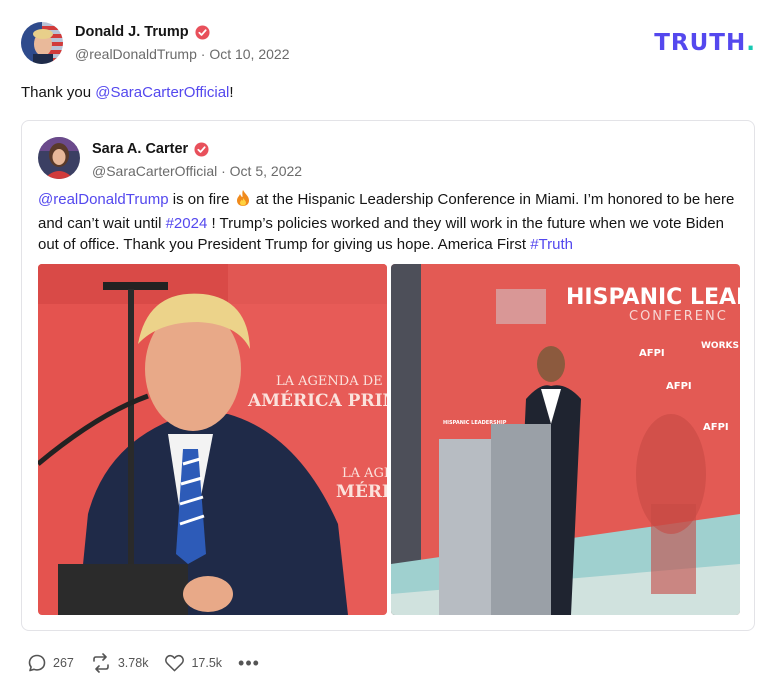  Describe the element at coordinates (154, 171) in the screenshot. I see `quoted-author-handle: @SaraCarterOfficial` at that location.